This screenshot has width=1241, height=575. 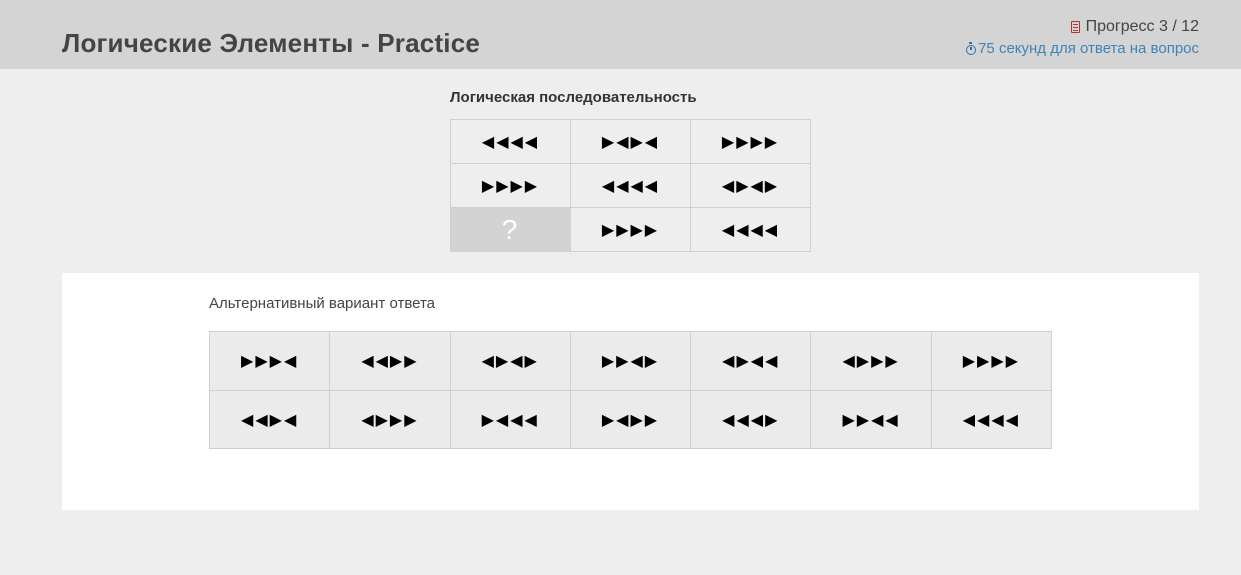 What do you see at coordinates (1075, 27) in the screenshot?
I see `document-icon` at bounding box center [1075, 27].